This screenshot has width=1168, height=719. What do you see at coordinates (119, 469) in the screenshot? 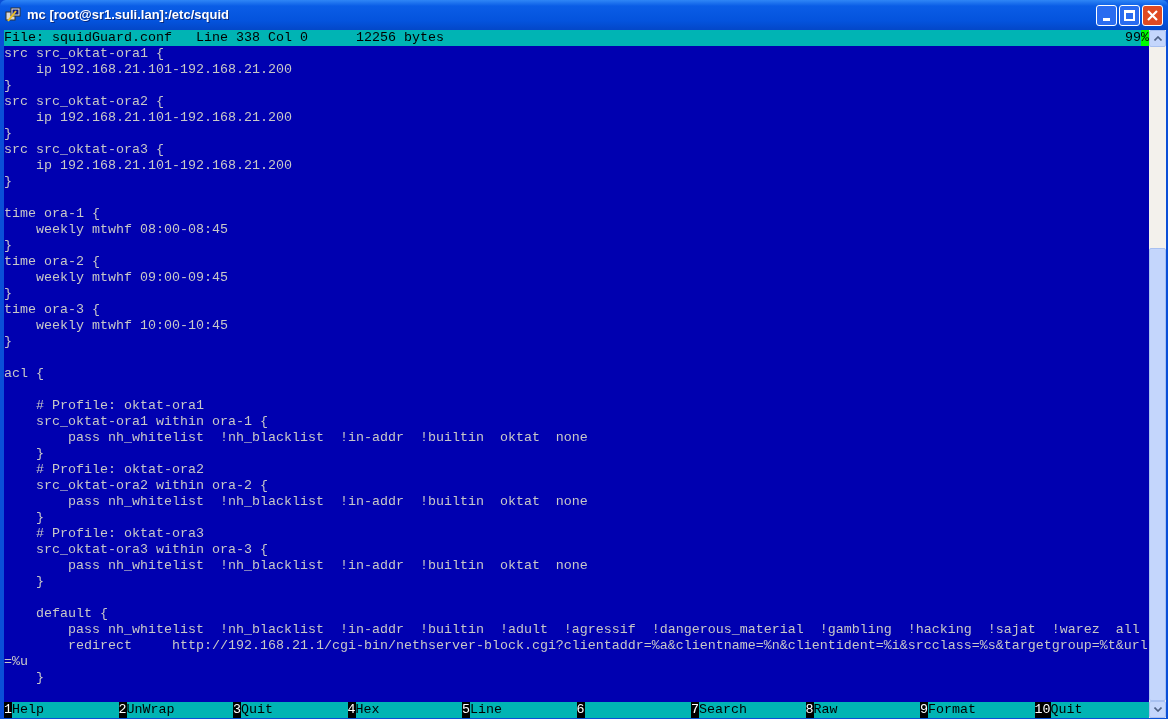
I see `code-line: # Profile: oktat-ora2` at bounding box center [119, 469].